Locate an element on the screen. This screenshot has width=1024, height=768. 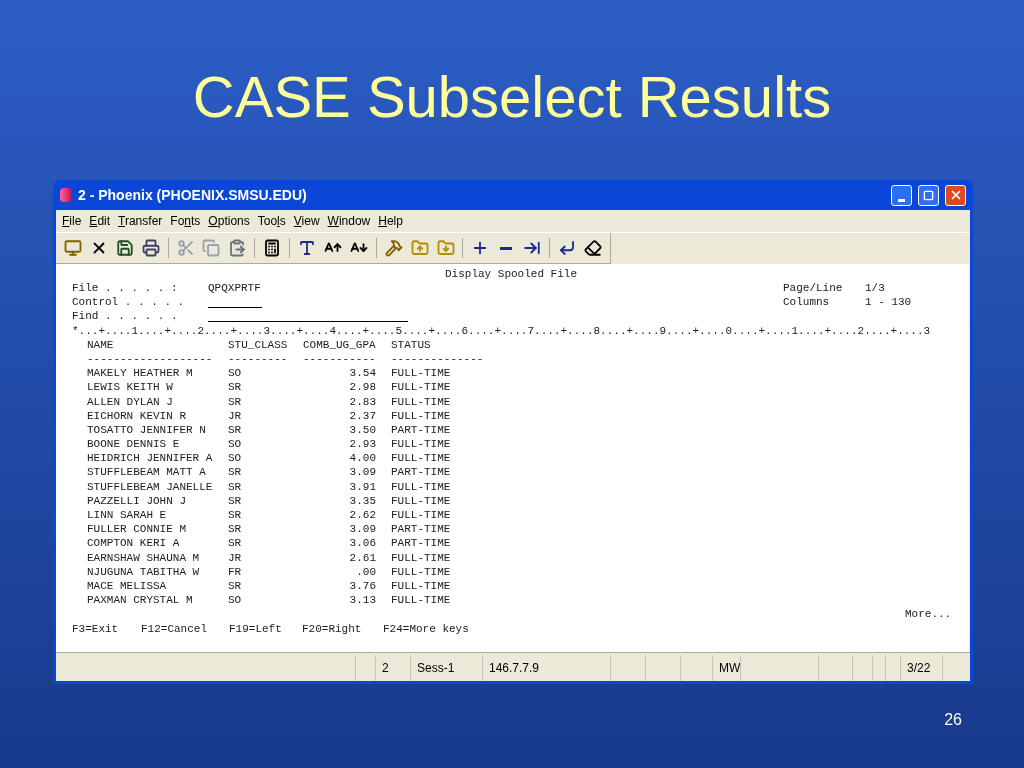
table-cell-text: LEWIS KEITH W is located at coordinates (130, 388).